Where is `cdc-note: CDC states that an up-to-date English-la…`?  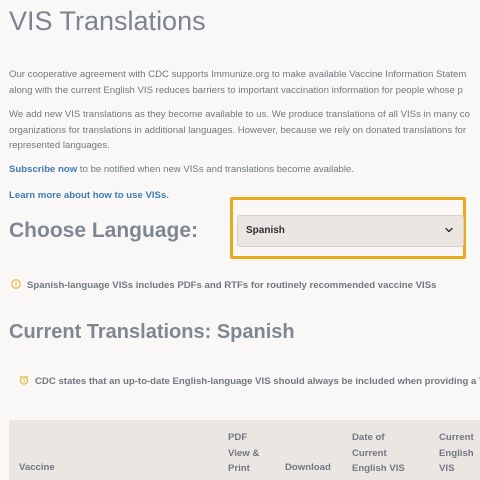 cdc-note: CDC states that an up-to-date English-la… is located at coordinates (249, 381).